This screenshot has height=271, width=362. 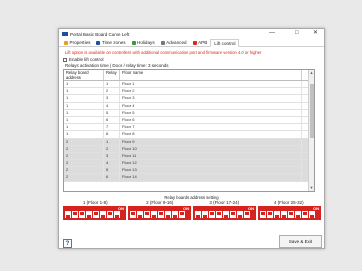 I want to click on table-row: 1 2 Floor 2, so click(x=189, y=92).